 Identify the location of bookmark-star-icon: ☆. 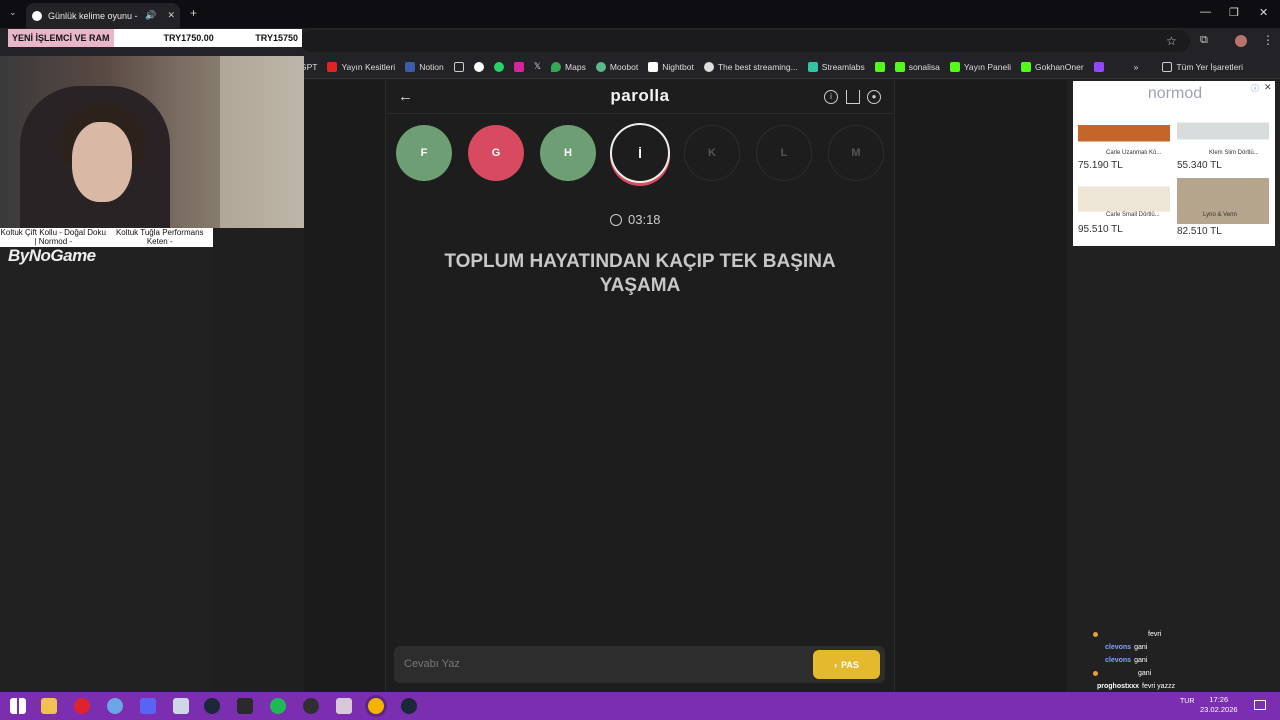
(1171, 41).